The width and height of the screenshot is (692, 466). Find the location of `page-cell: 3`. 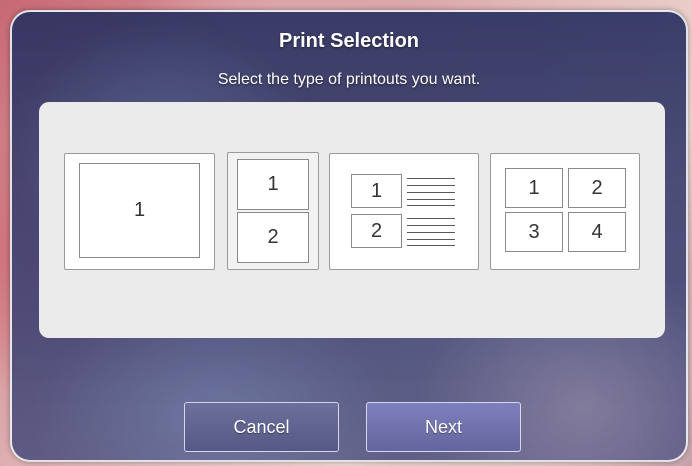

page-cell: 3 is located at coordinates (534, 232).